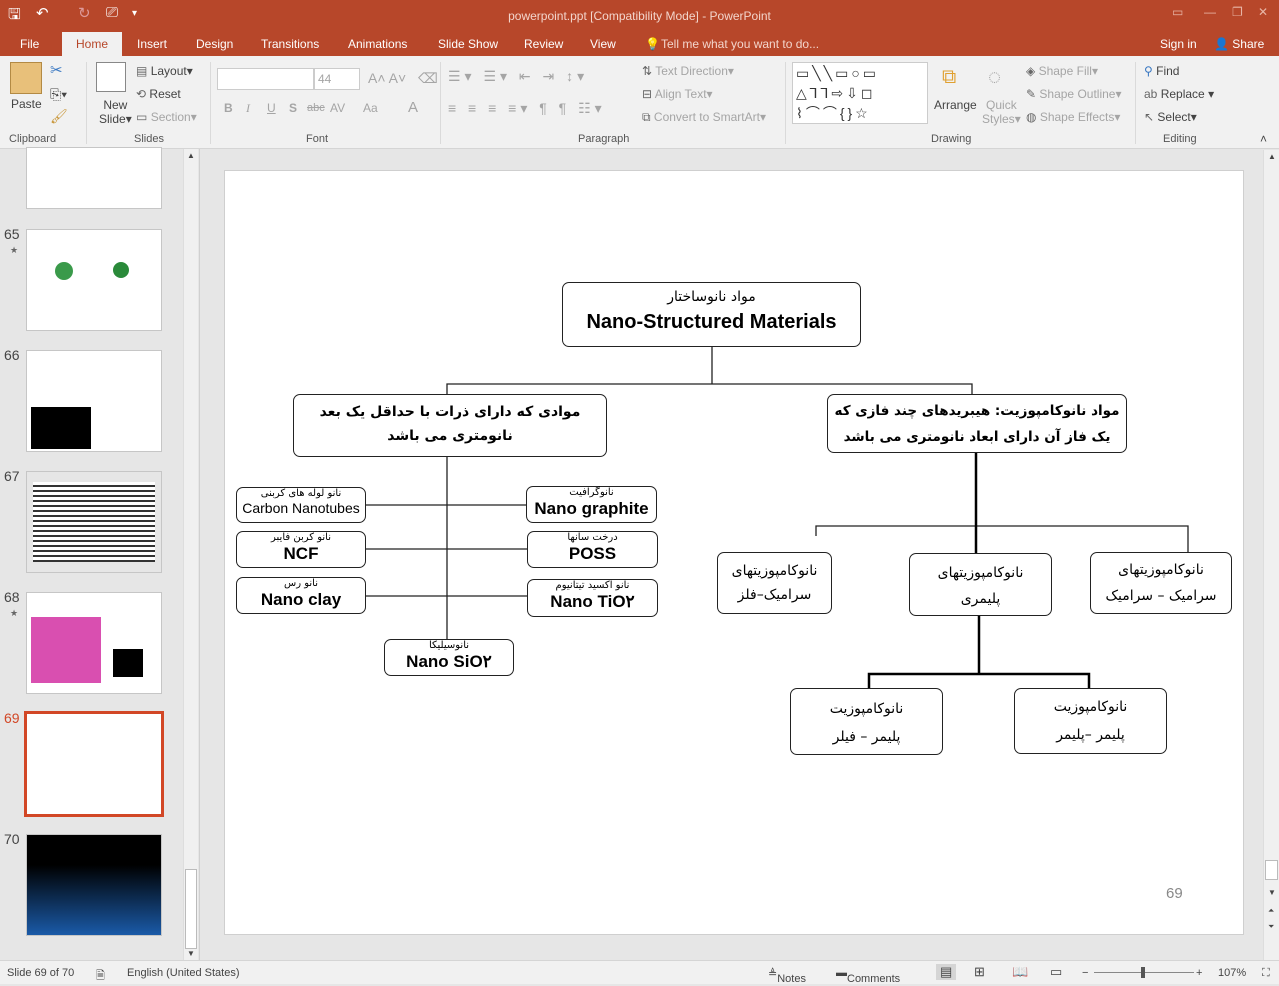 This screenshot has height=986, width=1279. I want to click on shape-fill-button: ◈ Shape Fill▾, so click(1062, 71).